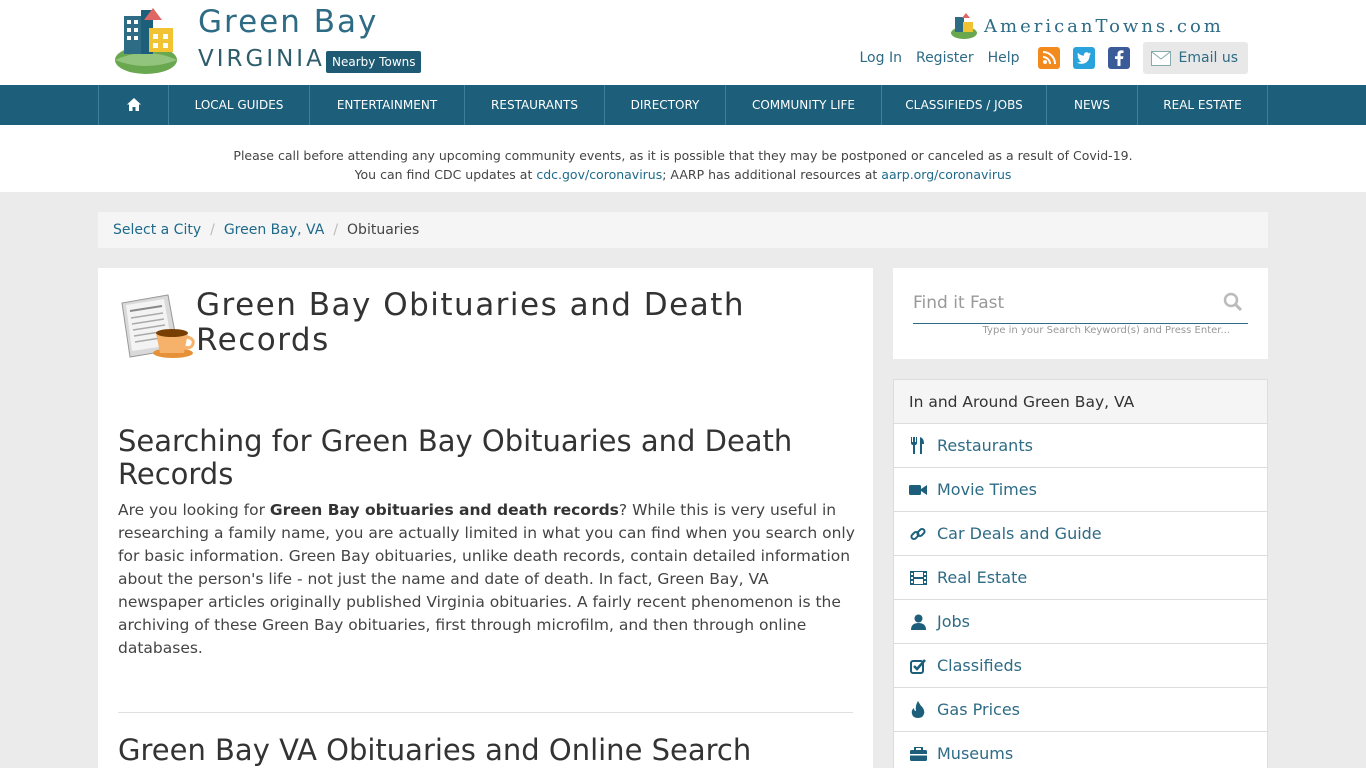 This screenshot has width=1366, height=768. What do you see at coordinates (158, 326) in the screenshot?
I see `newspaper-coffee-icon` at bounding box center [158, 326].